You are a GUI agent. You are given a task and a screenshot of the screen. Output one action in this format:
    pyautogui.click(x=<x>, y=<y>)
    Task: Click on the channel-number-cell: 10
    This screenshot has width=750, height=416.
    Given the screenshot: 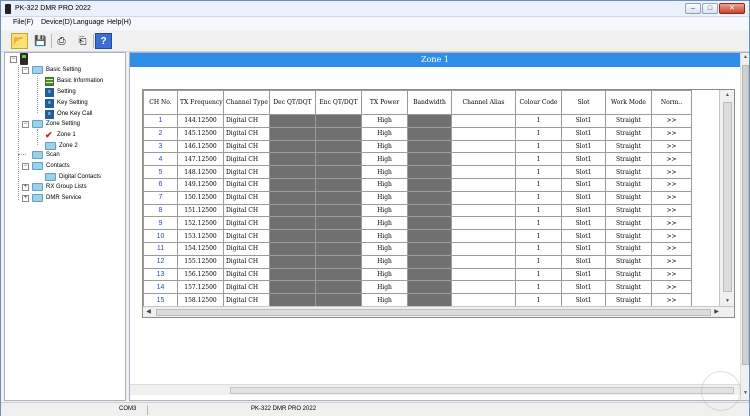 What is the action you would take?
    pyautogui.click(x=160, y=236)
    